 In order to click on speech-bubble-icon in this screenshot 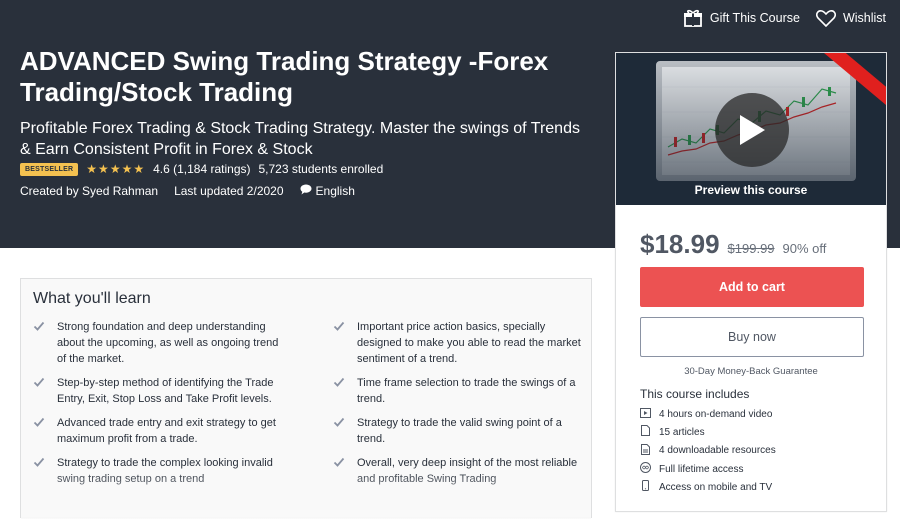, I will do `click(306, 191)`.